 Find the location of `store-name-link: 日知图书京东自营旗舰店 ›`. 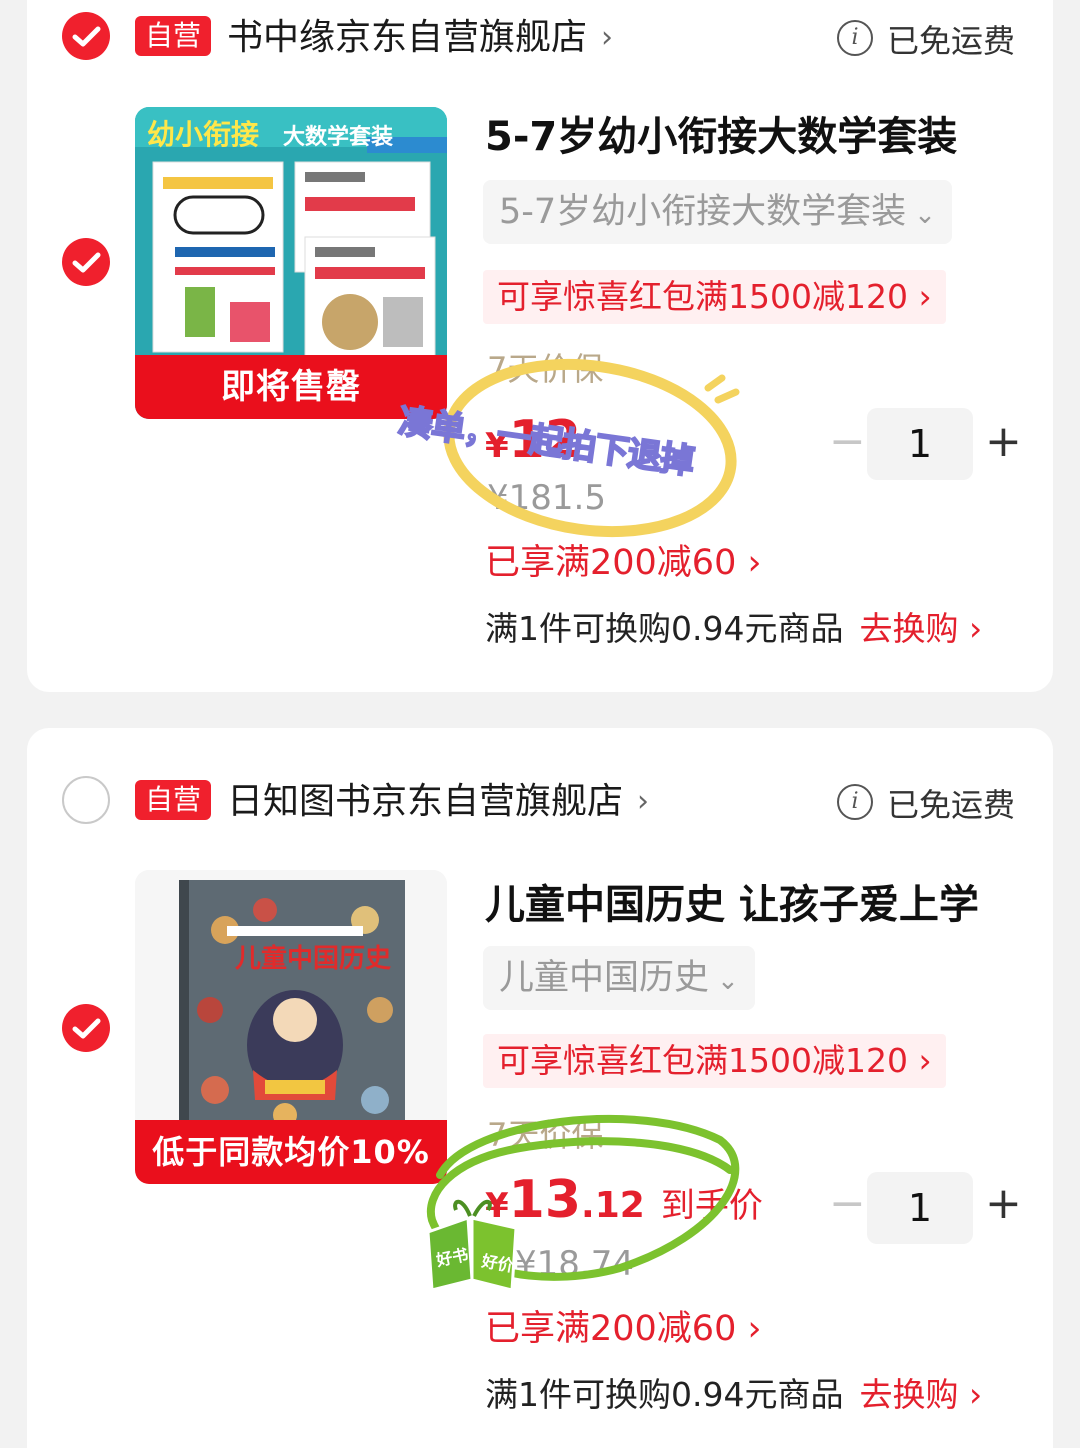

store-name-link: 日知图书京东自营旗舰店 › is located at coordinates (438, 798).